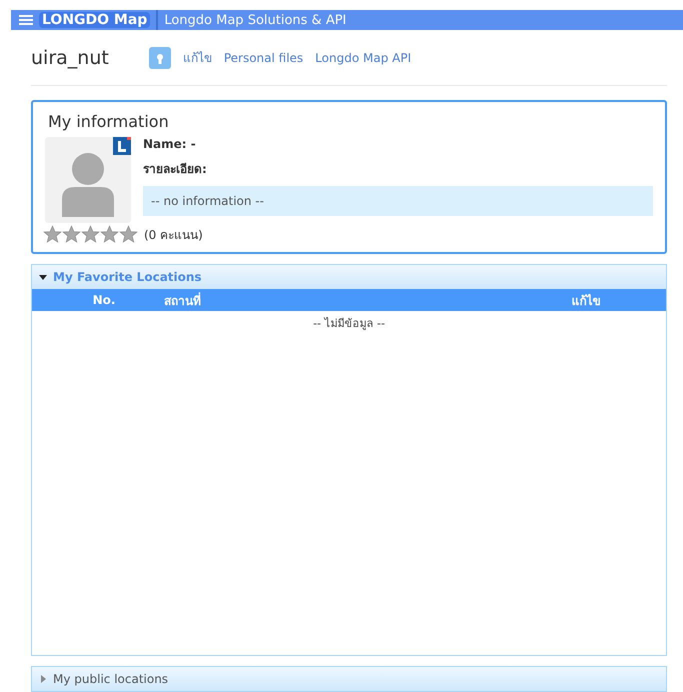 The image size is (683, 692). What do you see at coordinates (586, 301) in the screenshot?
I see `column-header: แก้ไข` at bounding box center [586, 301].